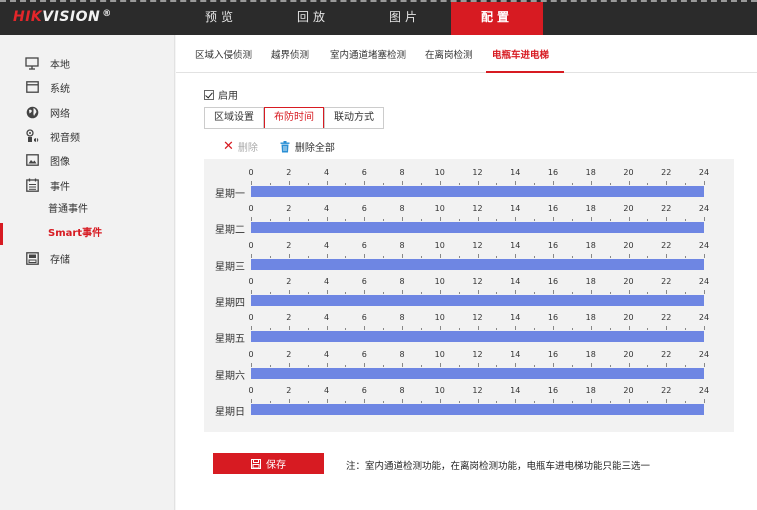  What do you see at coordinates (515, 245) in the screenshot?
I see `hour-tick-label: 14` at bounding box center [515, 245].